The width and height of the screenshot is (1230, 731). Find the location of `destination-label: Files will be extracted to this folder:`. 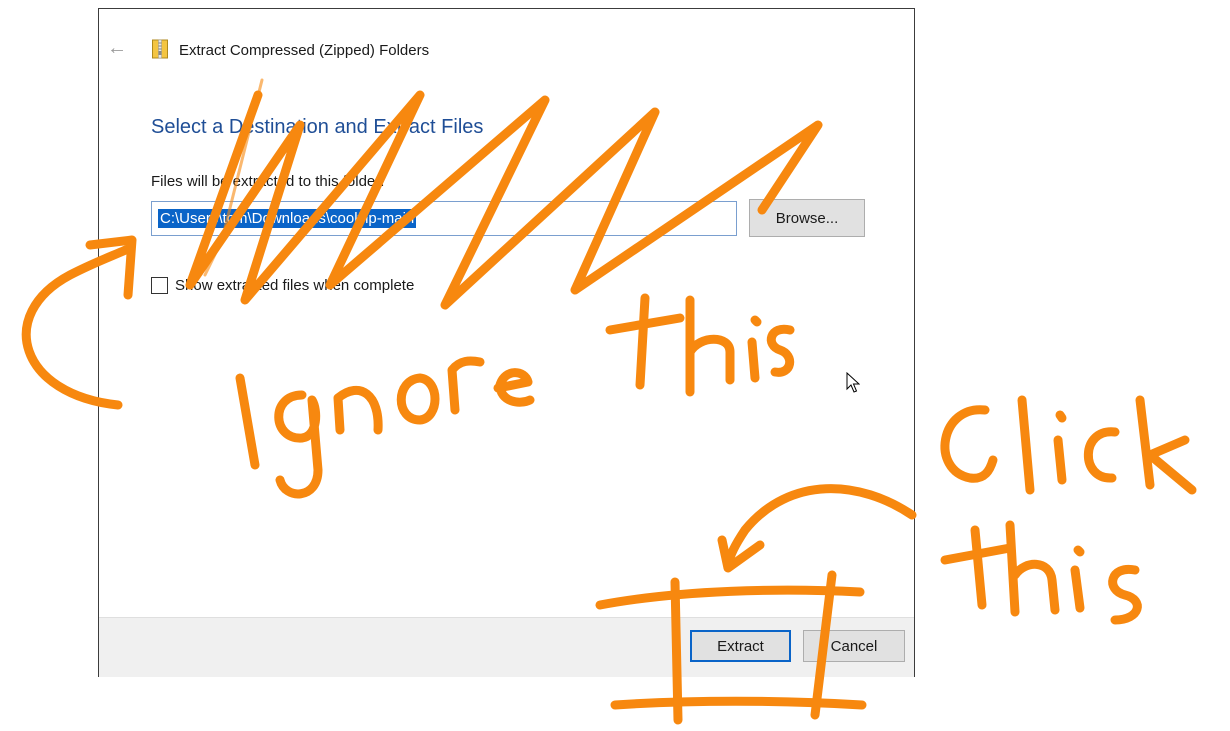

destination-label: Files will be extracted to this folder: is located at coordinates (268, 181).